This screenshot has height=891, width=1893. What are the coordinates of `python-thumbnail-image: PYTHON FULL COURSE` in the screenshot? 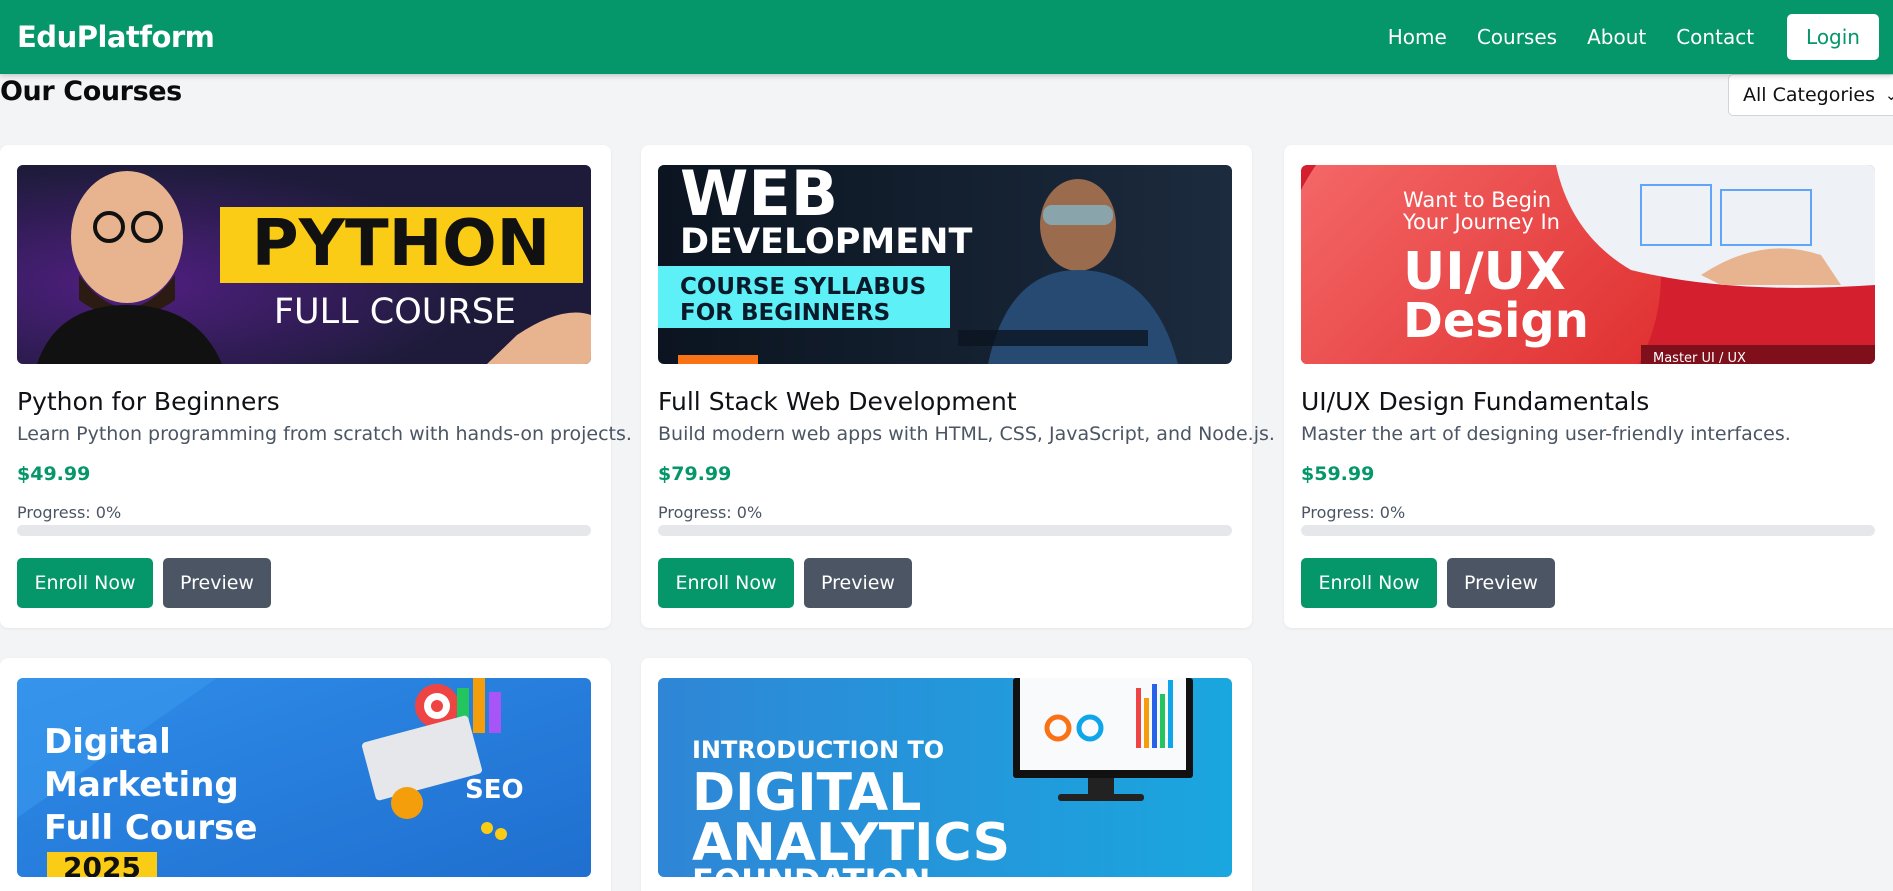 It's located at (304, 264).